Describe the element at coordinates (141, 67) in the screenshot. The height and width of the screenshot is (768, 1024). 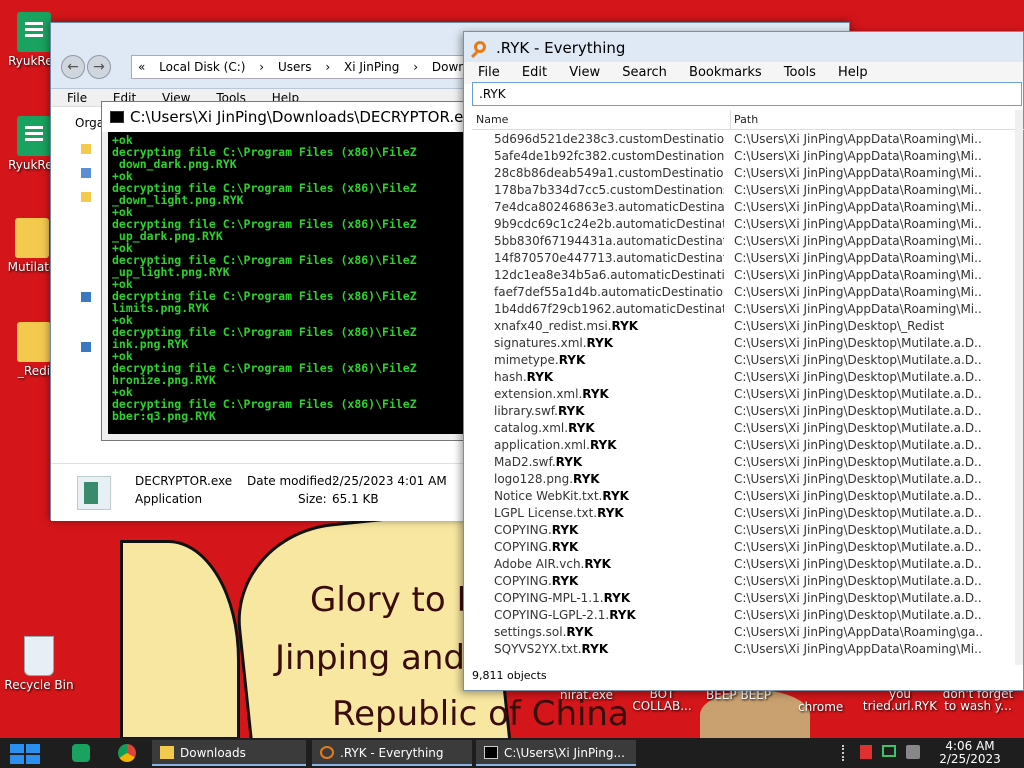
I see `breadcrumb-overflow: «` at that location.